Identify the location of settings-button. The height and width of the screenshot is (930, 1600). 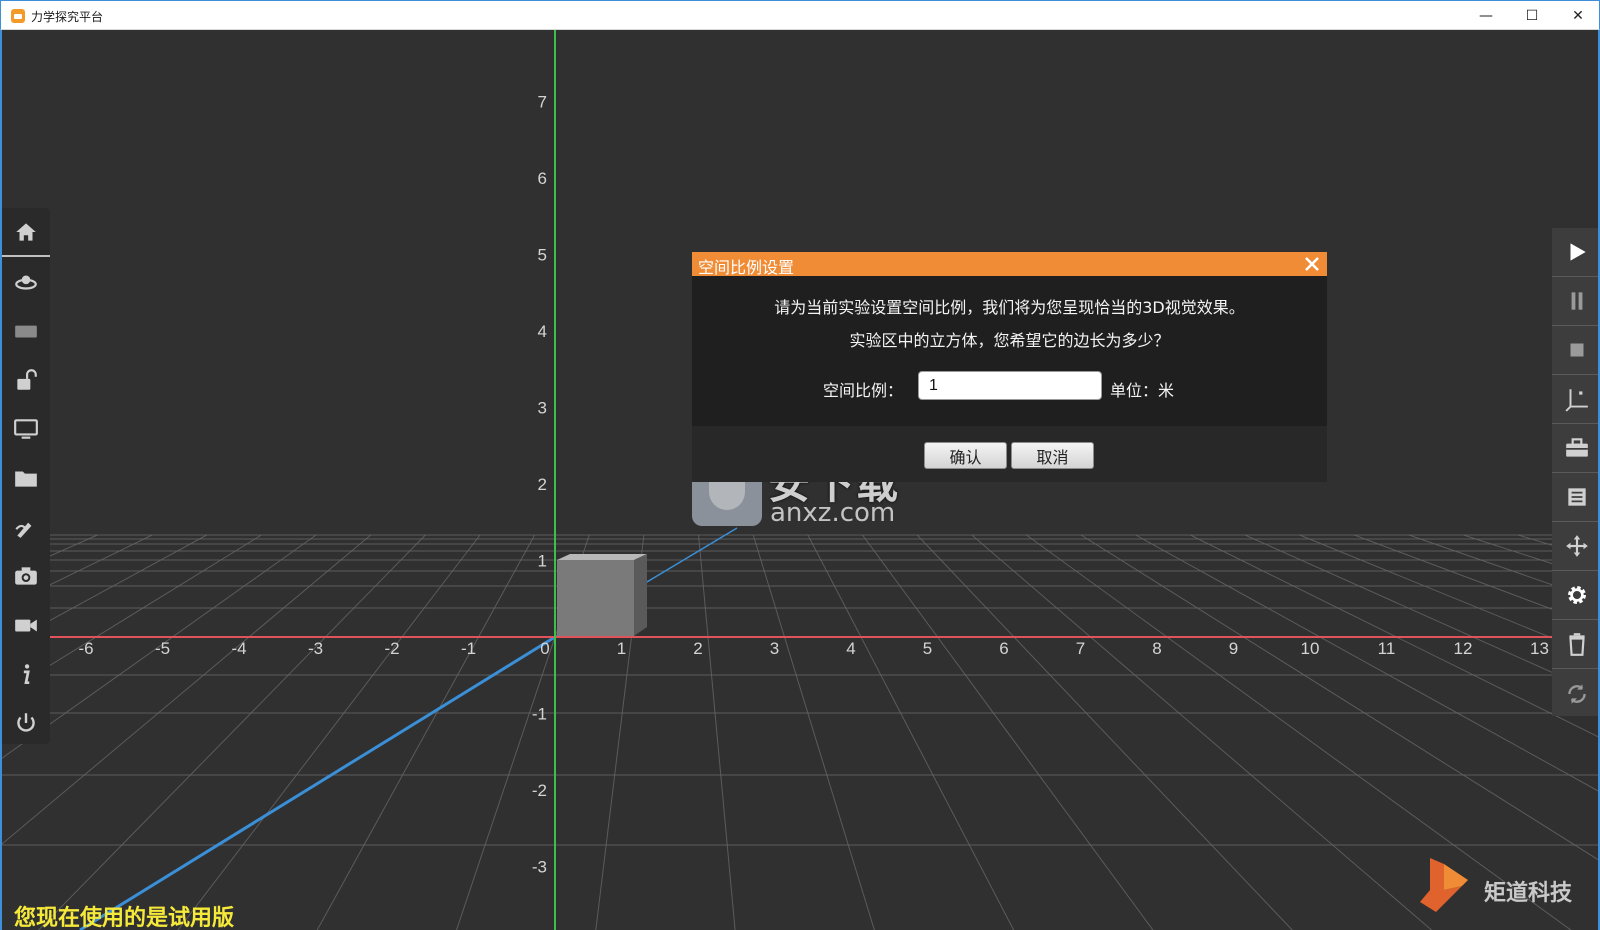
(1575, 595).